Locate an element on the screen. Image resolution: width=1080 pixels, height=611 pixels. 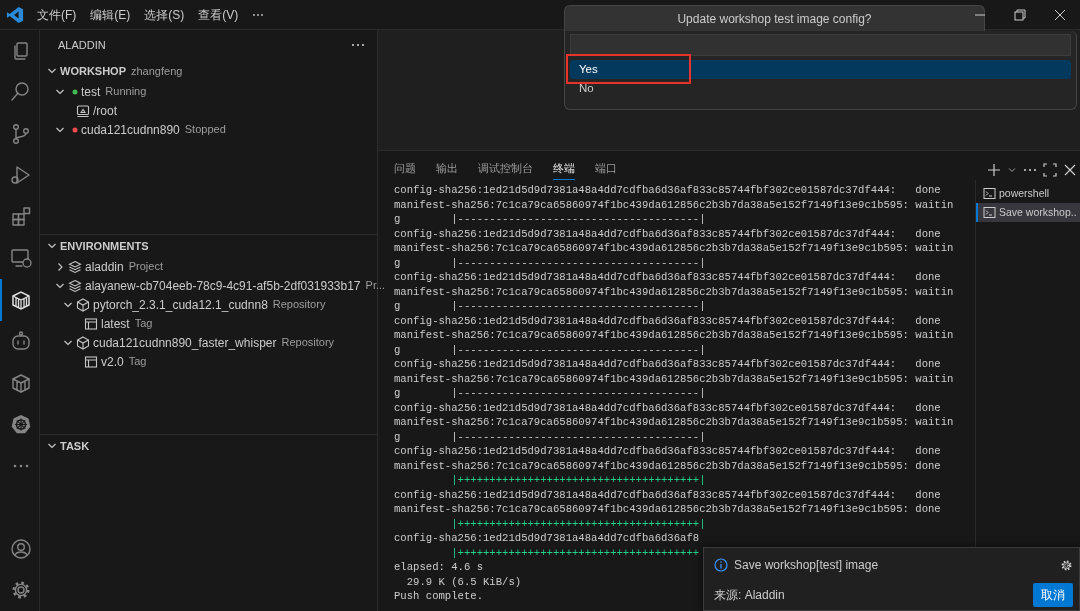
tree-item-description: Stopped is located at coordinates (205, 130).